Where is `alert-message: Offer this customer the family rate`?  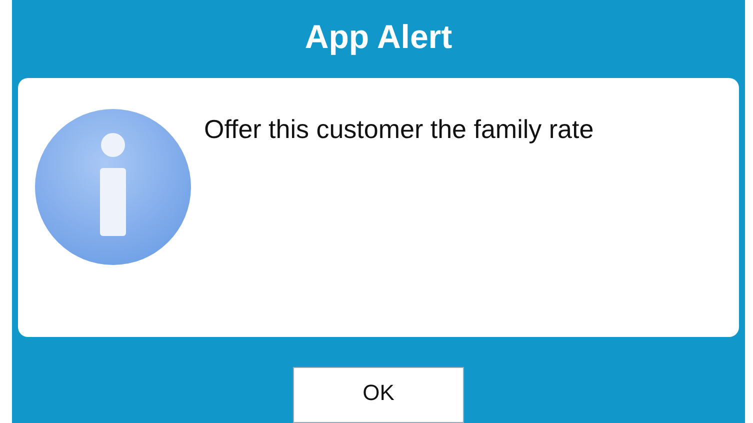
alert-message: Offer this customer the family rate is located at coordinates (399, 129).